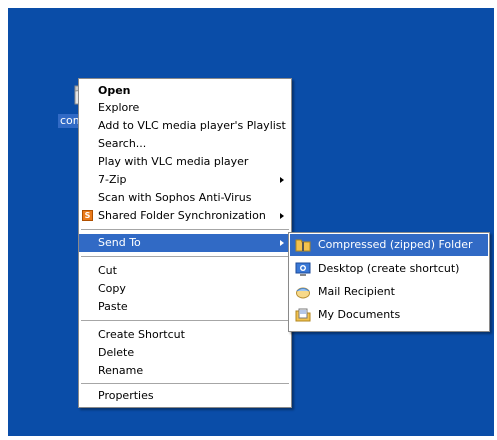  I want to click on sendto-item-label: My Documents, so click(359, 314).